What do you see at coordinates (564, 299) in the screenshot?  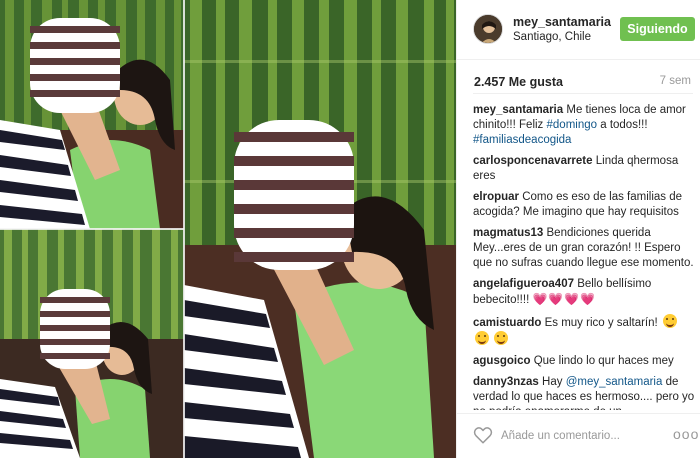 I see `heart-emoji-icon: 💗💗💗💗` at bounding box center [564, 299].